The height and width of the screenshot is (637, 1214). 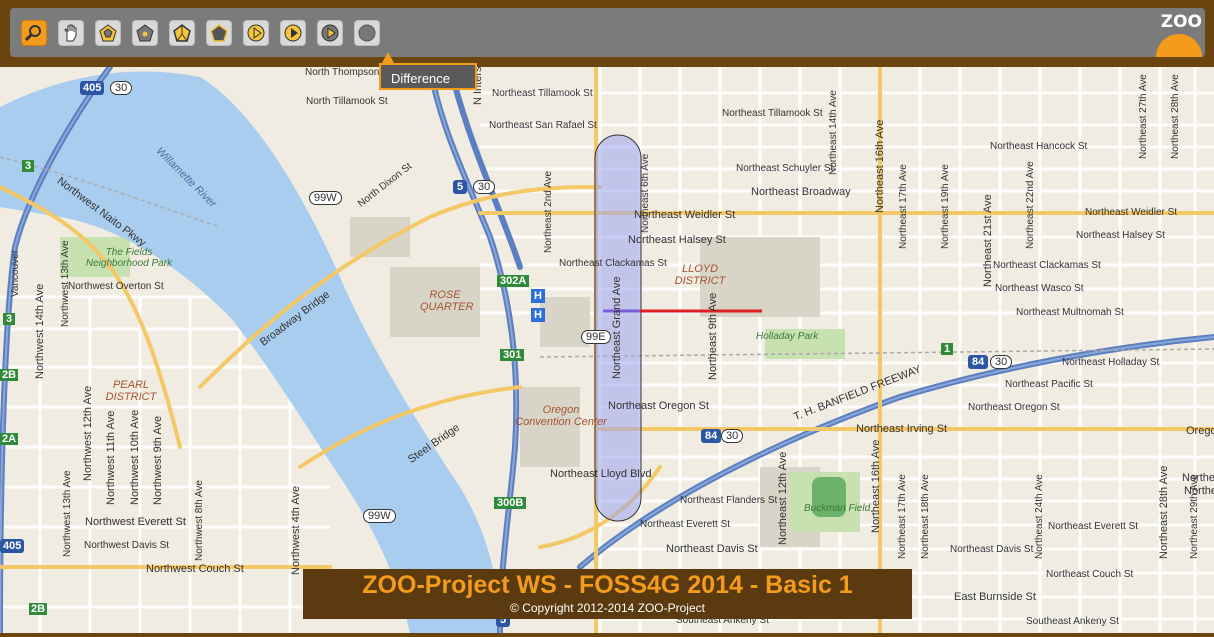 I want to click on street-label: Northwest 14th Ave, so click(x=40, y=331).